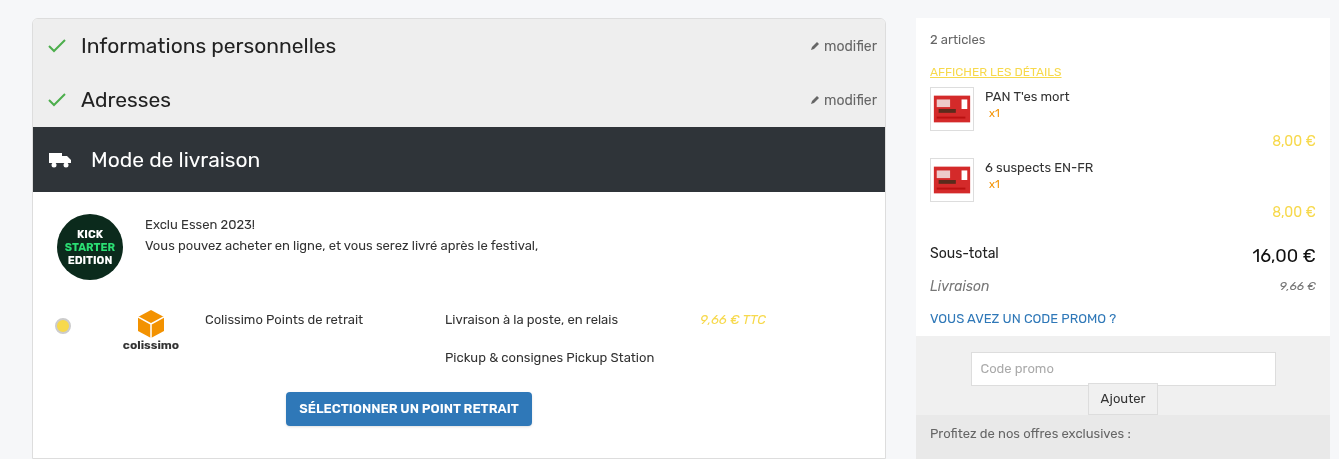  What do you see at coordinates (151, 351) in the screenshot?
I see `colissimo-logo: colissimo` at bounding box center [151, 351].